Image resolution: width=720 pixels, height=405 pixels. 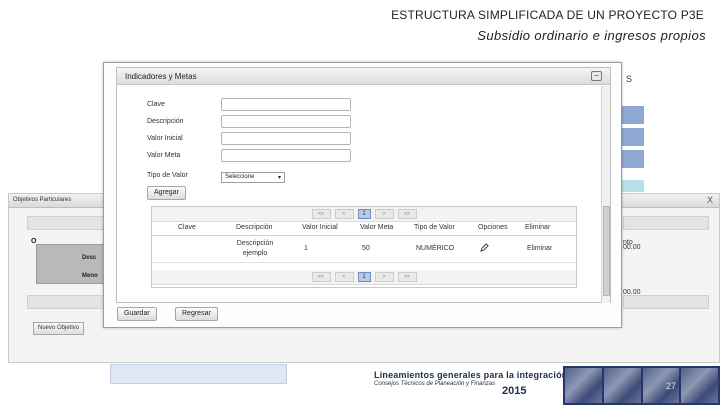 I want to click on dropdown-arrow-icon: ▾, so click(x=279, y=178).